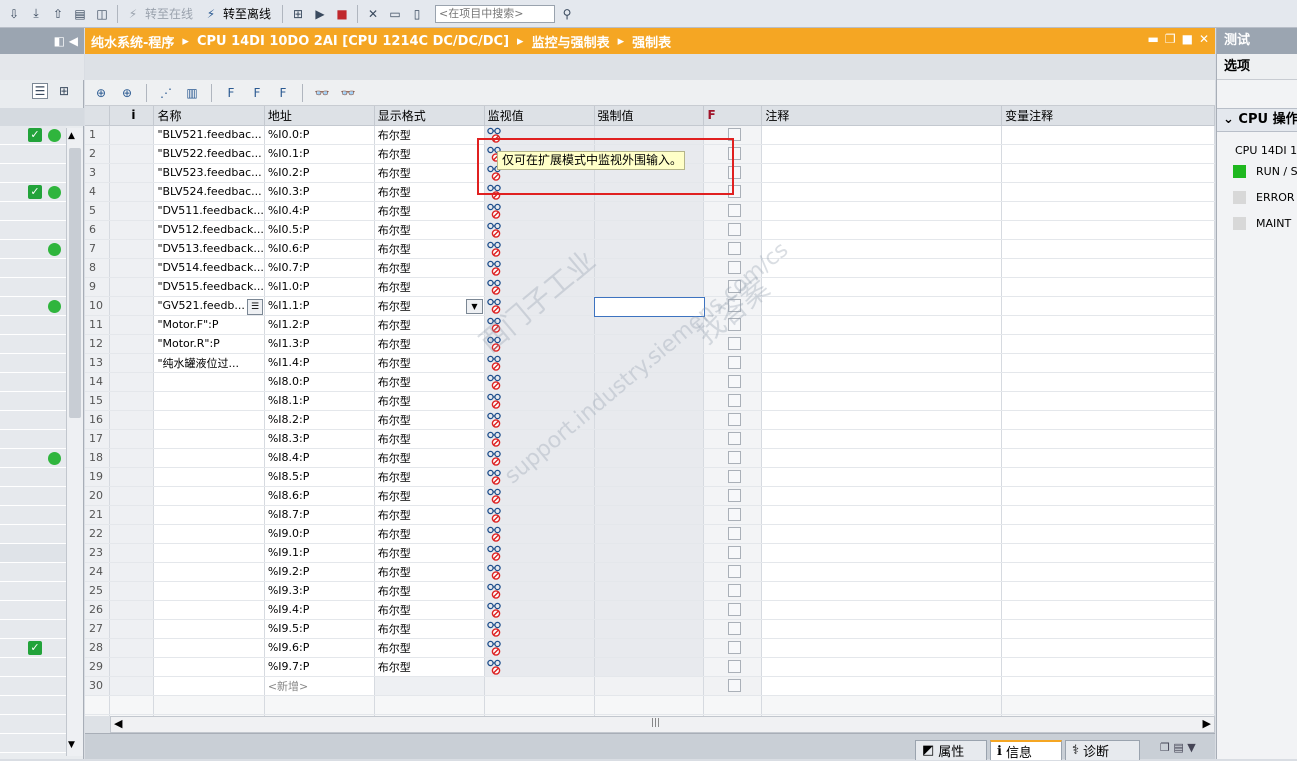 The image size is (1297, 761). Describe the element at coordinates (257, 93) in the screenshot. I see `force-icon: F` at that location.